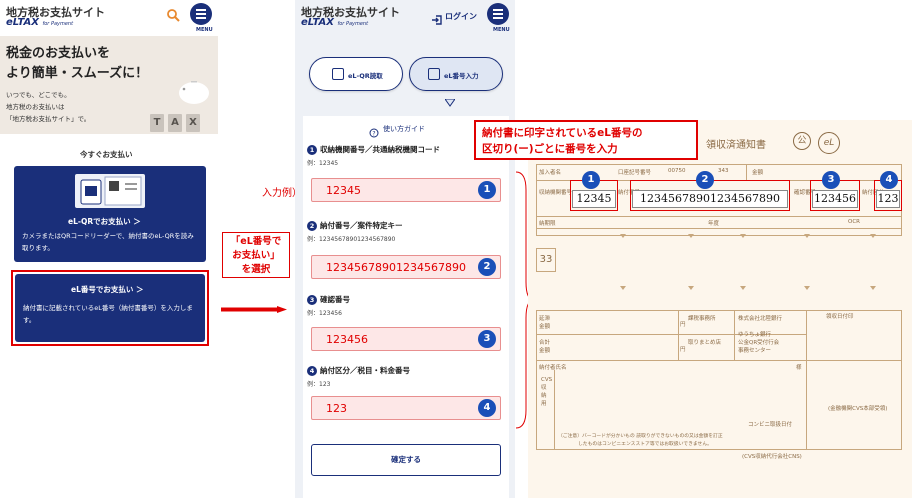 The height and width of the screenshot is (498, 912). Describe the element at coordinates (39, 22) in the screenshot. I see `brand-logo: eLTAX for Payment` at that location.